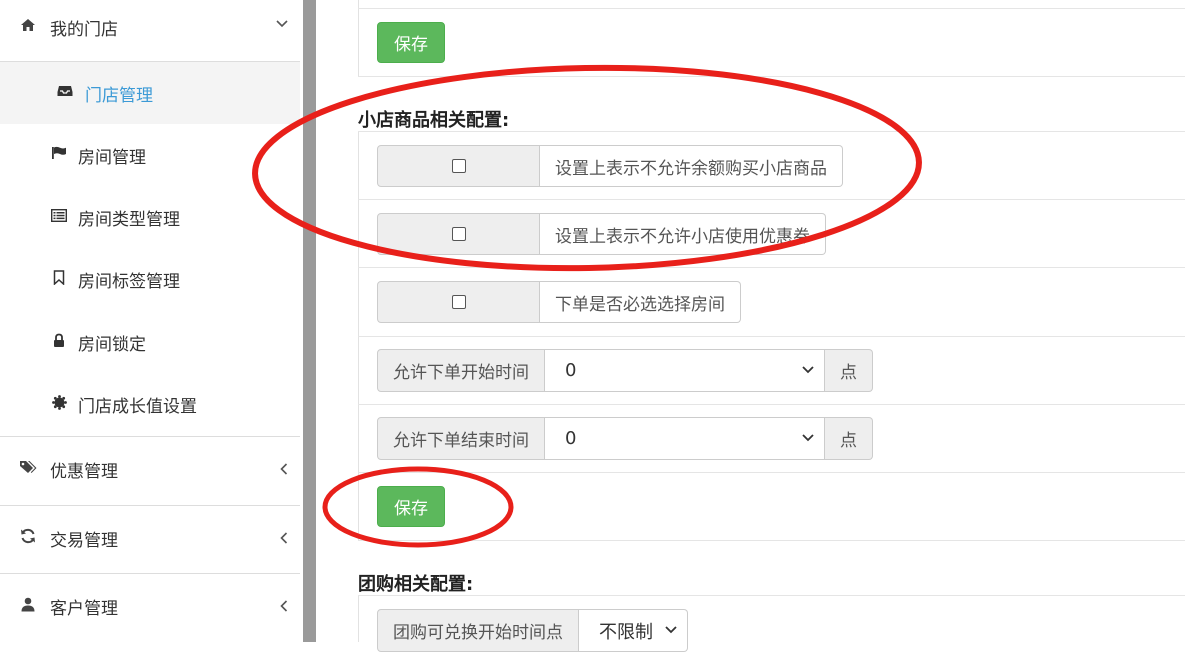  I want to click on order-start-time-group: 允许下单开始时间 0 点, so click(625, 370).